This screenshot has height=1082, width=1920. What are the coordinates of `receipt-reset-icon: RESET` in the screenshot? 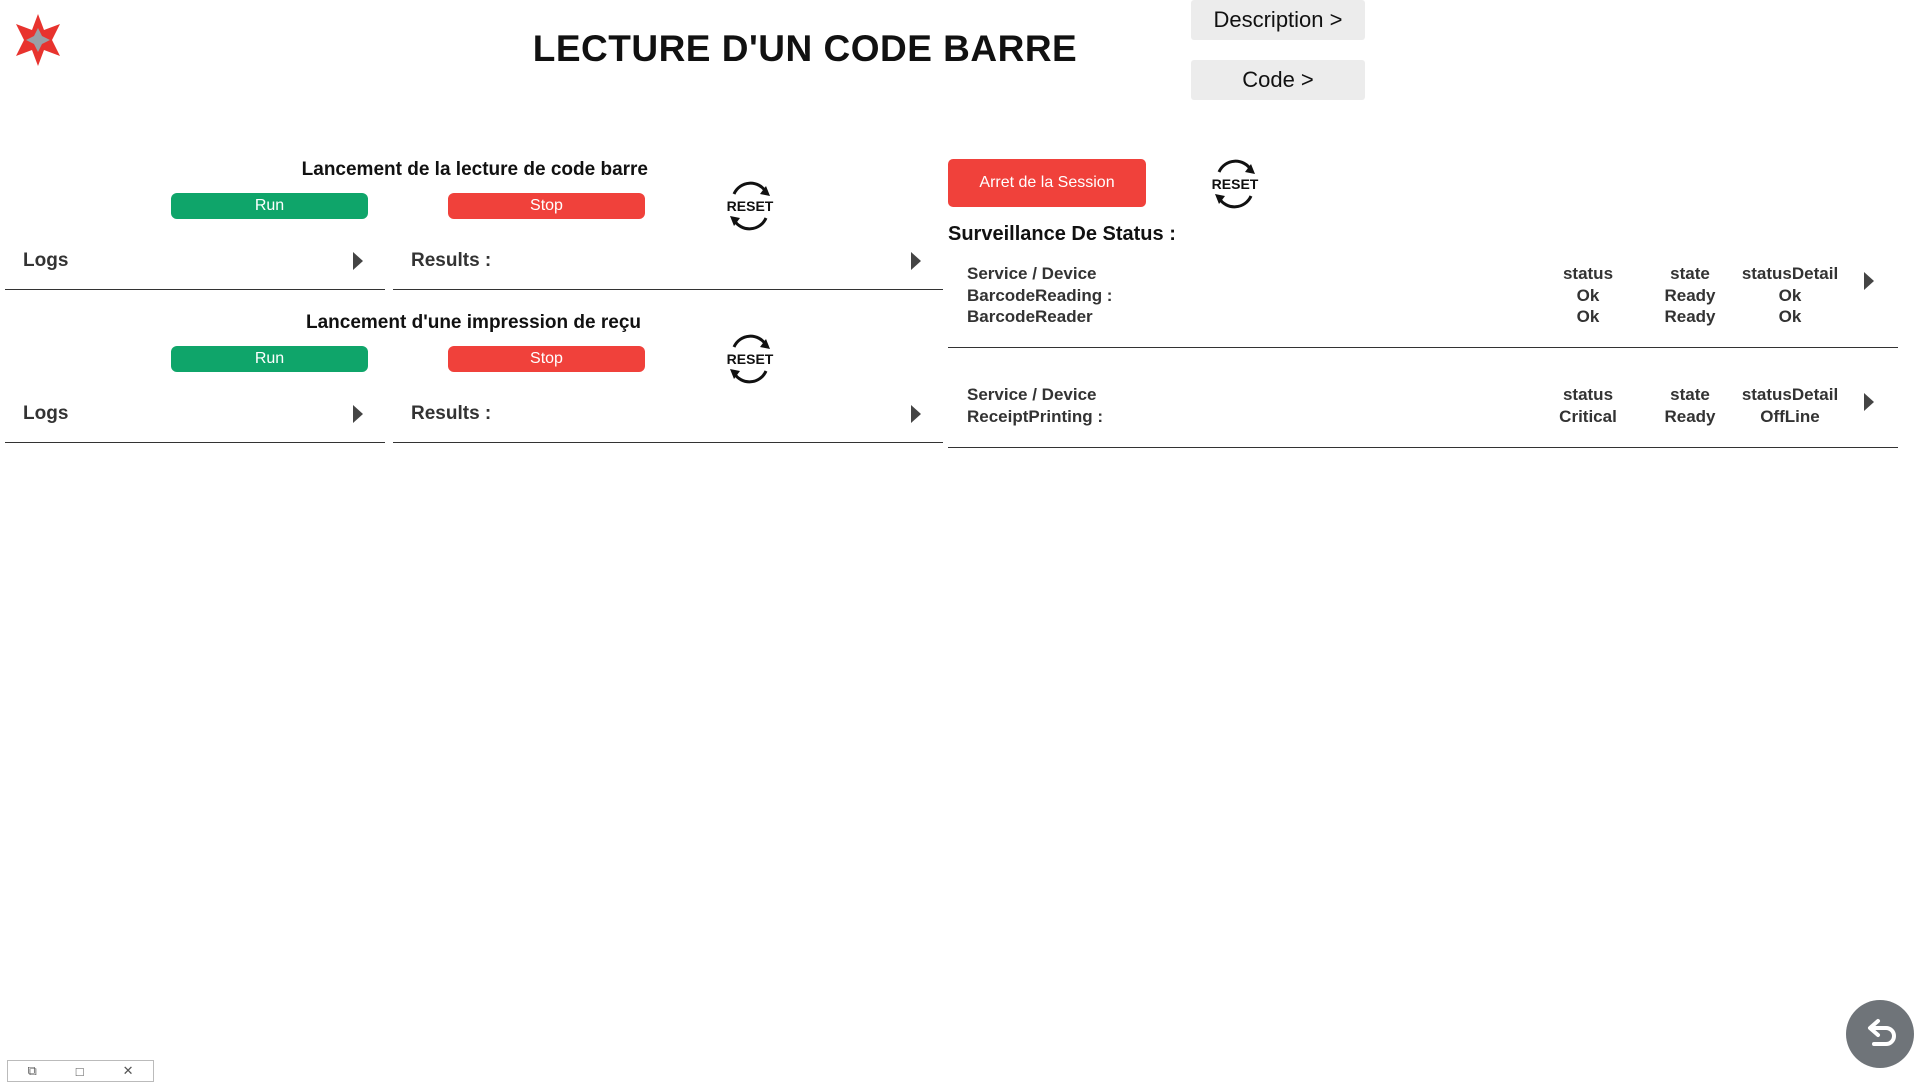 It's located at (750, 359).